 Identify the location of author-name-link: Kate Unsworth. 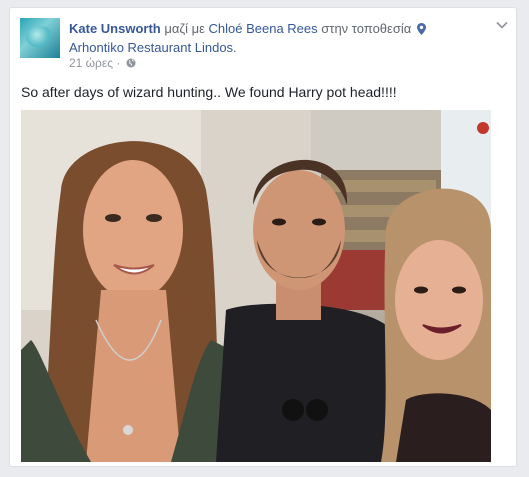
(115, 28).